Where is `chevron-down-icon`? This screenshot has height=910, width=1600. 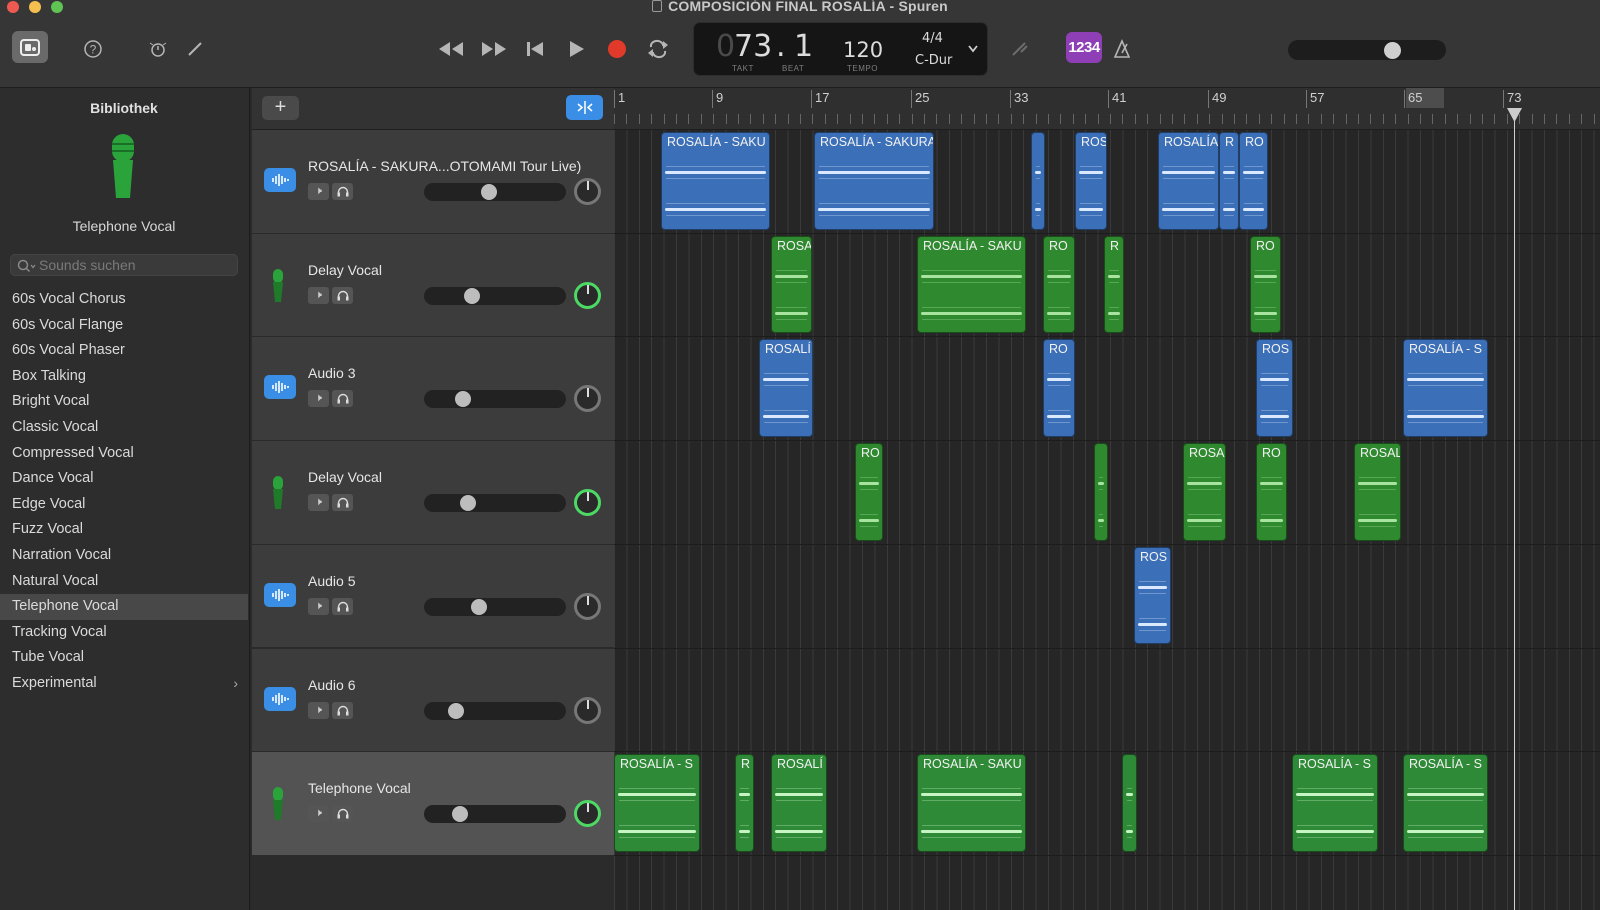 chevron-down-icon is located at coordinates (973, 49).